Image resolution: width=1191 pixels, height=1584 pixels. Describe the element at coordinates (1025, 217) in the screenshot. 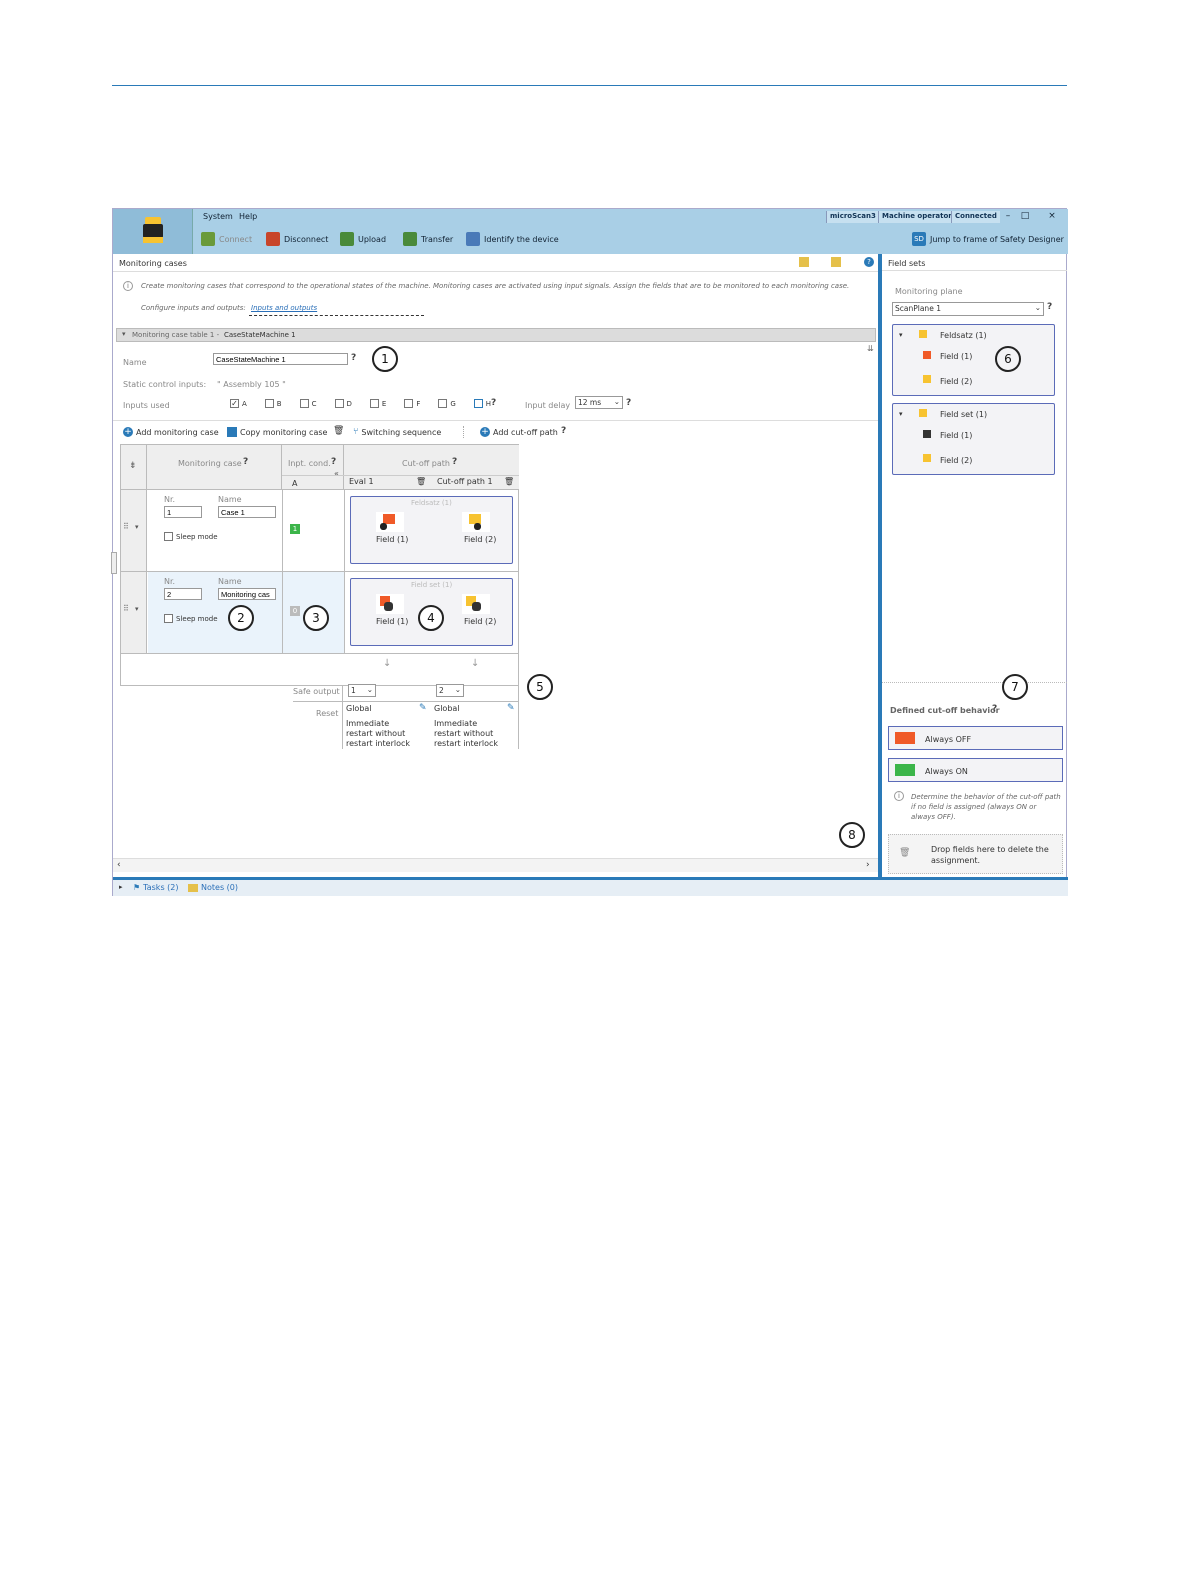

I see `maximize-icon: □` at that location.